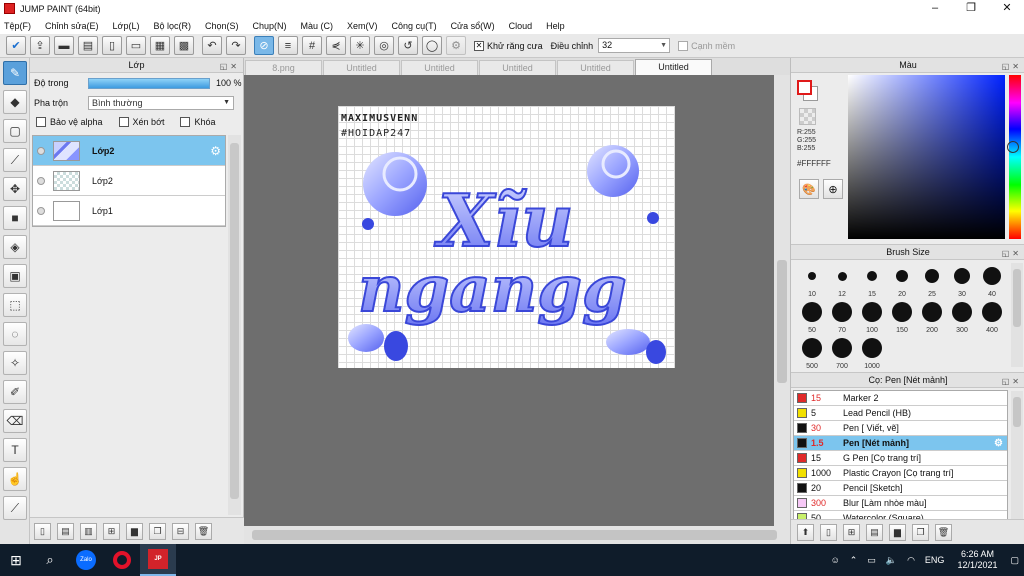  Describe the element at coordinates (360, 45) in the screenshot. I see `radial-lines-icon: ✳` at that location.